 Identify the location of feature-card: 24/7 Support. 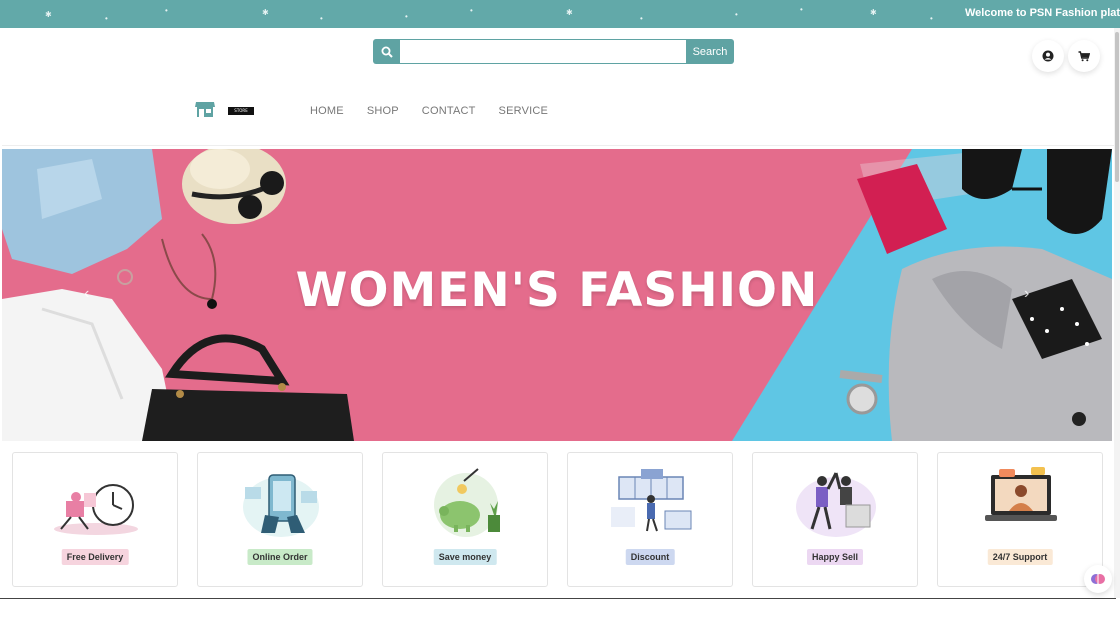
(1020, 519).